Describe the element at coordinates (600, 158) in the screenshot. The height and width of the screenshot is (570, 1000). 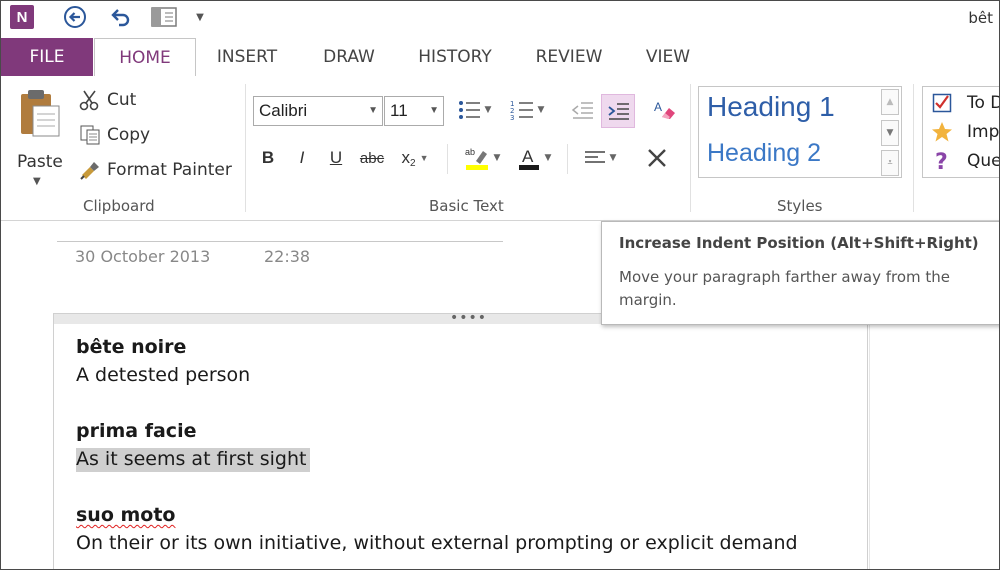
I see `paragraph-alignment-button: ▼` at that location.